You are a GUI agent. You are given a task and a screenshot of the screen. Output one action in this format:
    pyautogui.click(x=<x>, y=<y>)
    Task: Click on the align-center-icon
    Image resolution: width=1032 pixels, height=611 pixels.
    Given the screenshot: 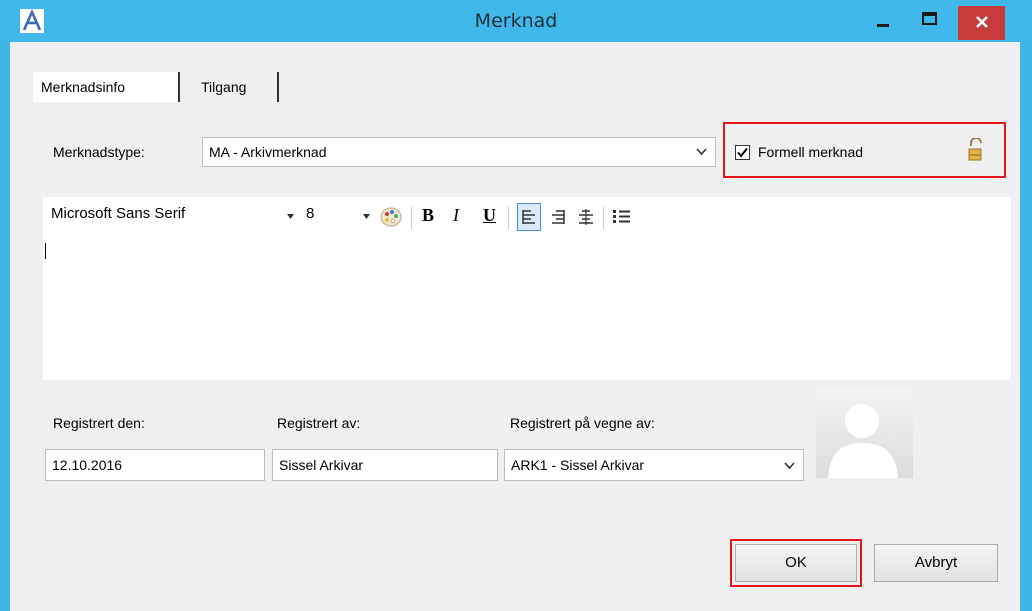 What is the action you would take?
    pyautogui.click(x=586, y=217)
    